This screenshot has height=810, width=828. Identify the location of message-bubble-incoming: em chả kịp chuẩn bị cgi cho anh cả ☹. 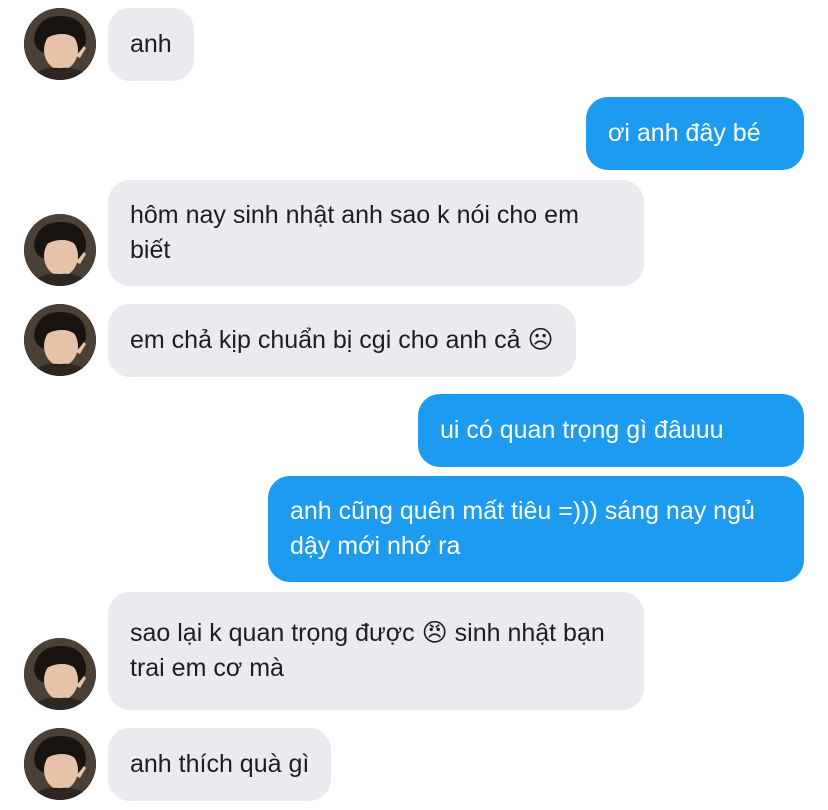
(342, 340).